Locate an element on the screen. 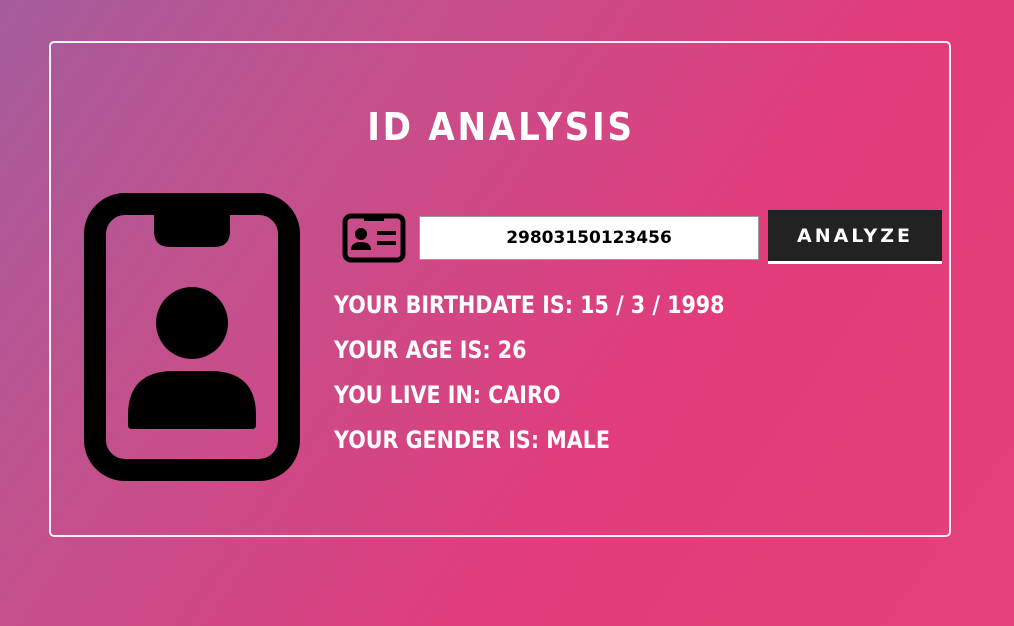 This screenshot has width=1014, height=626. id-badge-person-icon is located at coordinates (192, 337).